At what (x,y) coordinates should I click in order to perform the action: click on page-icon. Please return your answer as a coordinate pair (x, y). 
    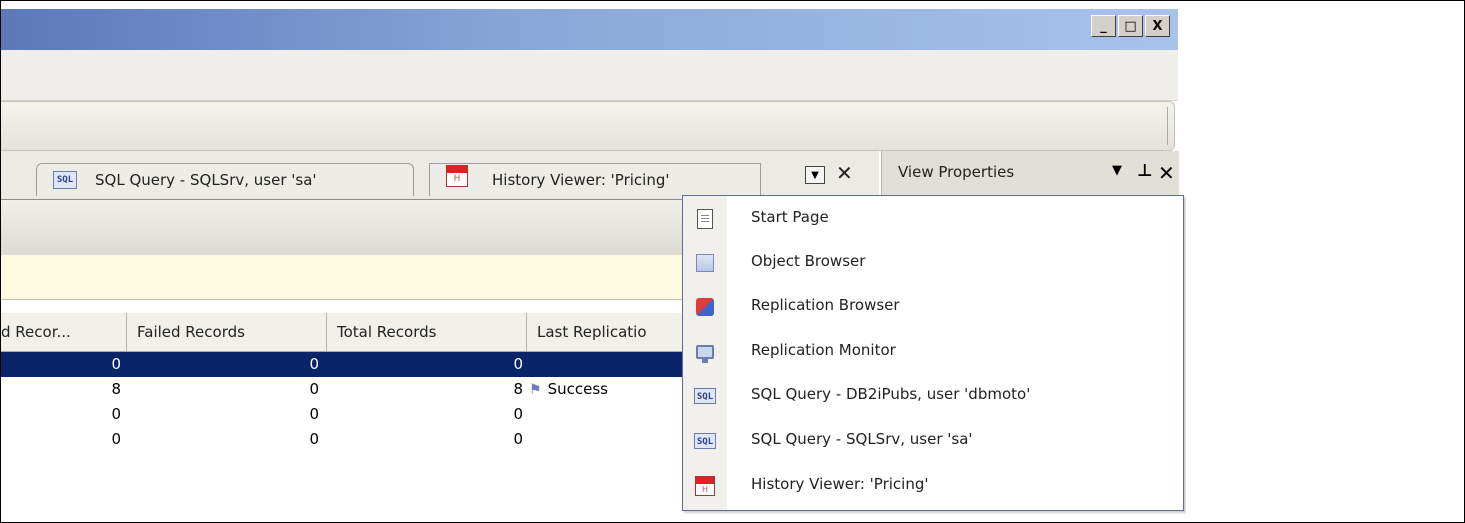
    Looking at the image, I should click on (705, 219).